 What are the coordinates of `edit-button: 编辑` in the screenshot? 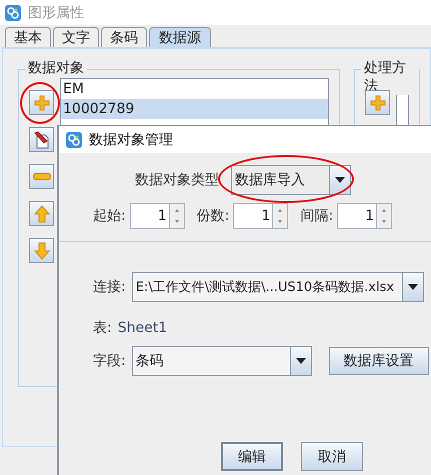 It's located at (252, 456).